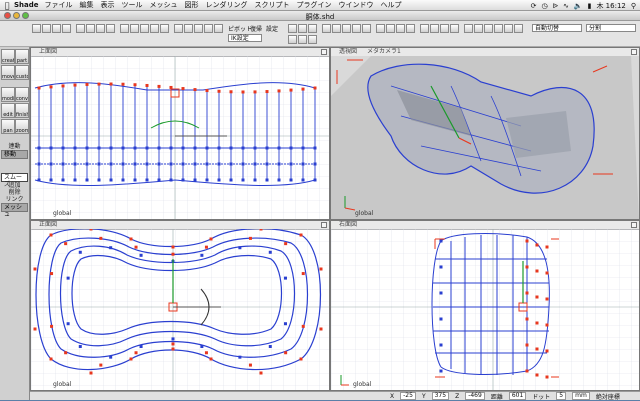 The height and width of the screenshot is (401, 640). Describe the element at coordinates (384, 52) in the screenshot. I see `camera-select: メタカメラ1` at that location.